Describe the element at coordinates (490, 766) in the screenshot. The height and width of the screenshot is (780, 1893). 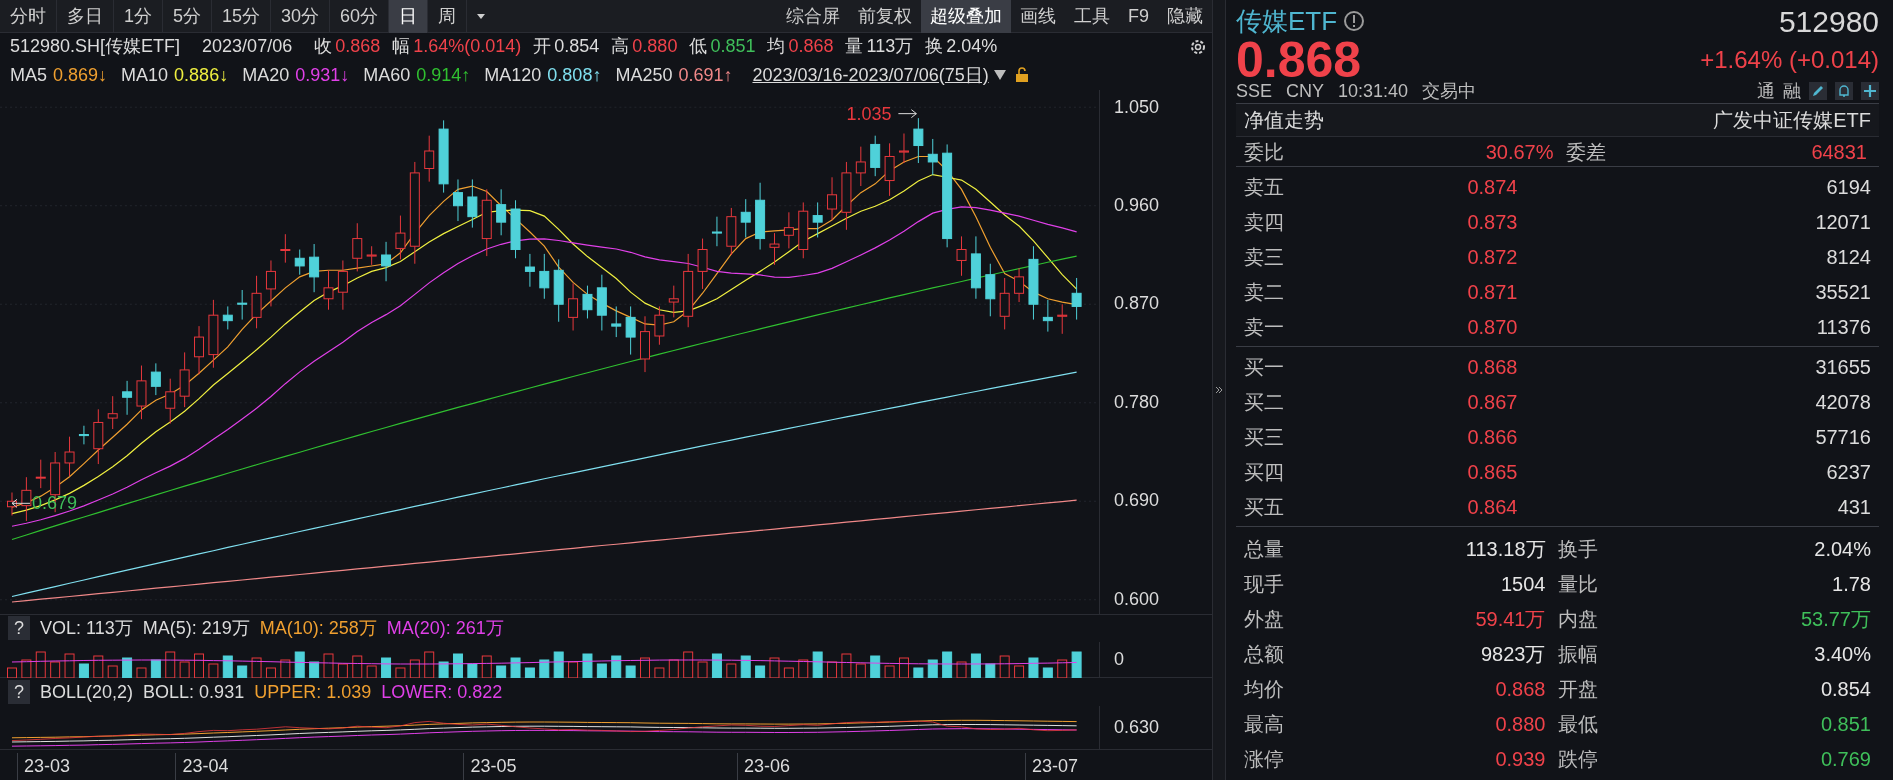
I see `date-axis-label: 23-05` at that location.